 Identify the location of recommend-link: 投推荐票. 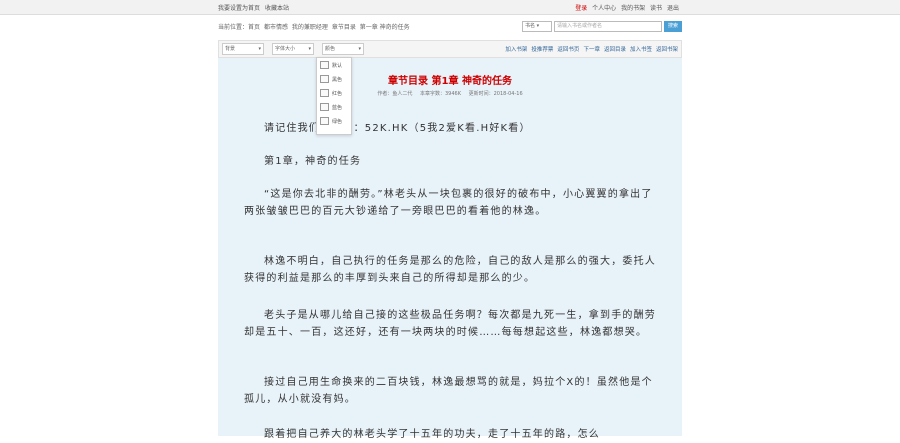
(542, 49).